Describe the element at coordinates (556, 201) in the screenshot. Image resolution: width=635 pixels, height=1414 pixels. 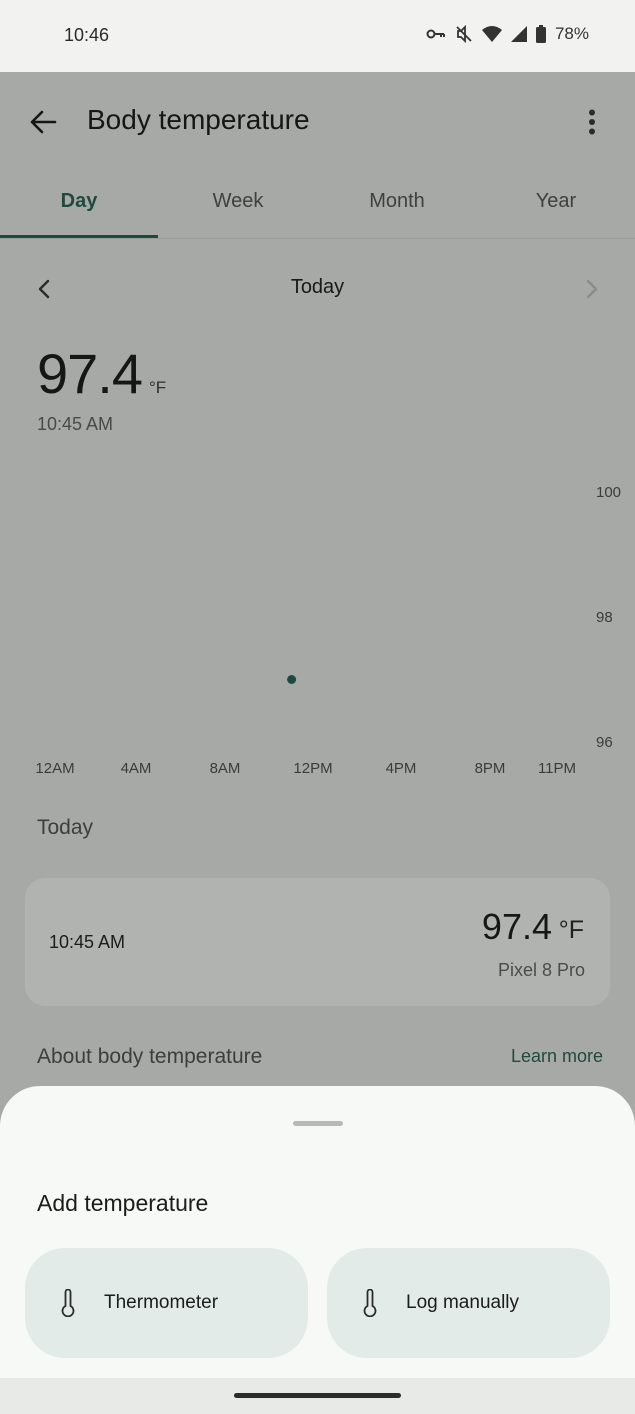
I see `tab-year: Year` at that location.